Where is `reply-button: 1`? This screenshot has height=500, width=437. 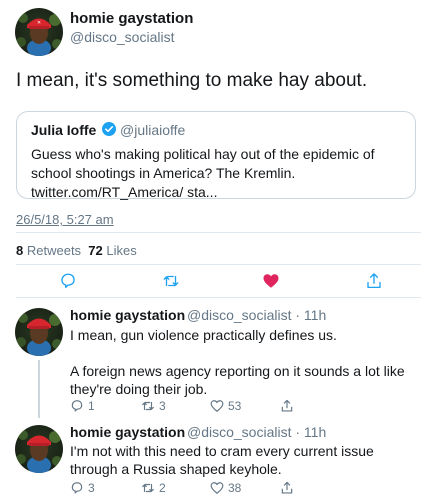
reply-button: 1 is located at coordinates (82, 406).